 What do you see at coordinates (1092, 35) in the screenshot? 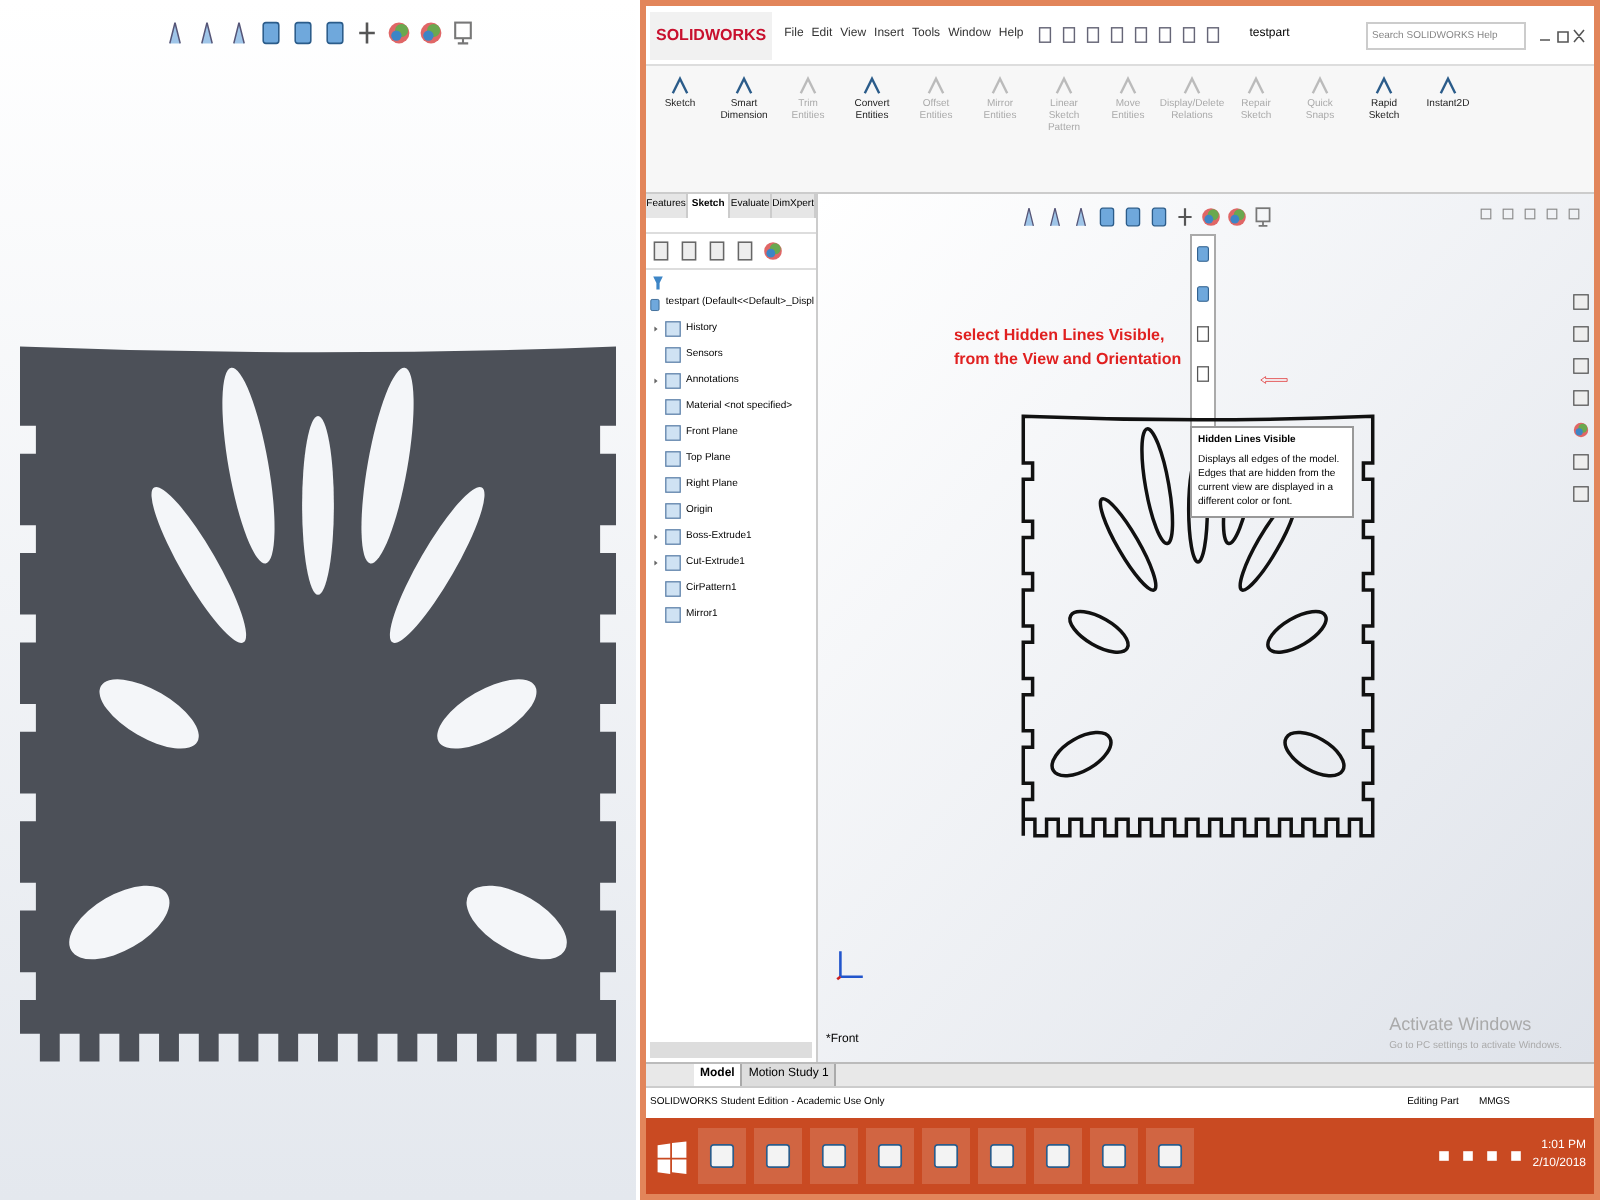
I see `save-icon` at bounding box center [1092, 35].